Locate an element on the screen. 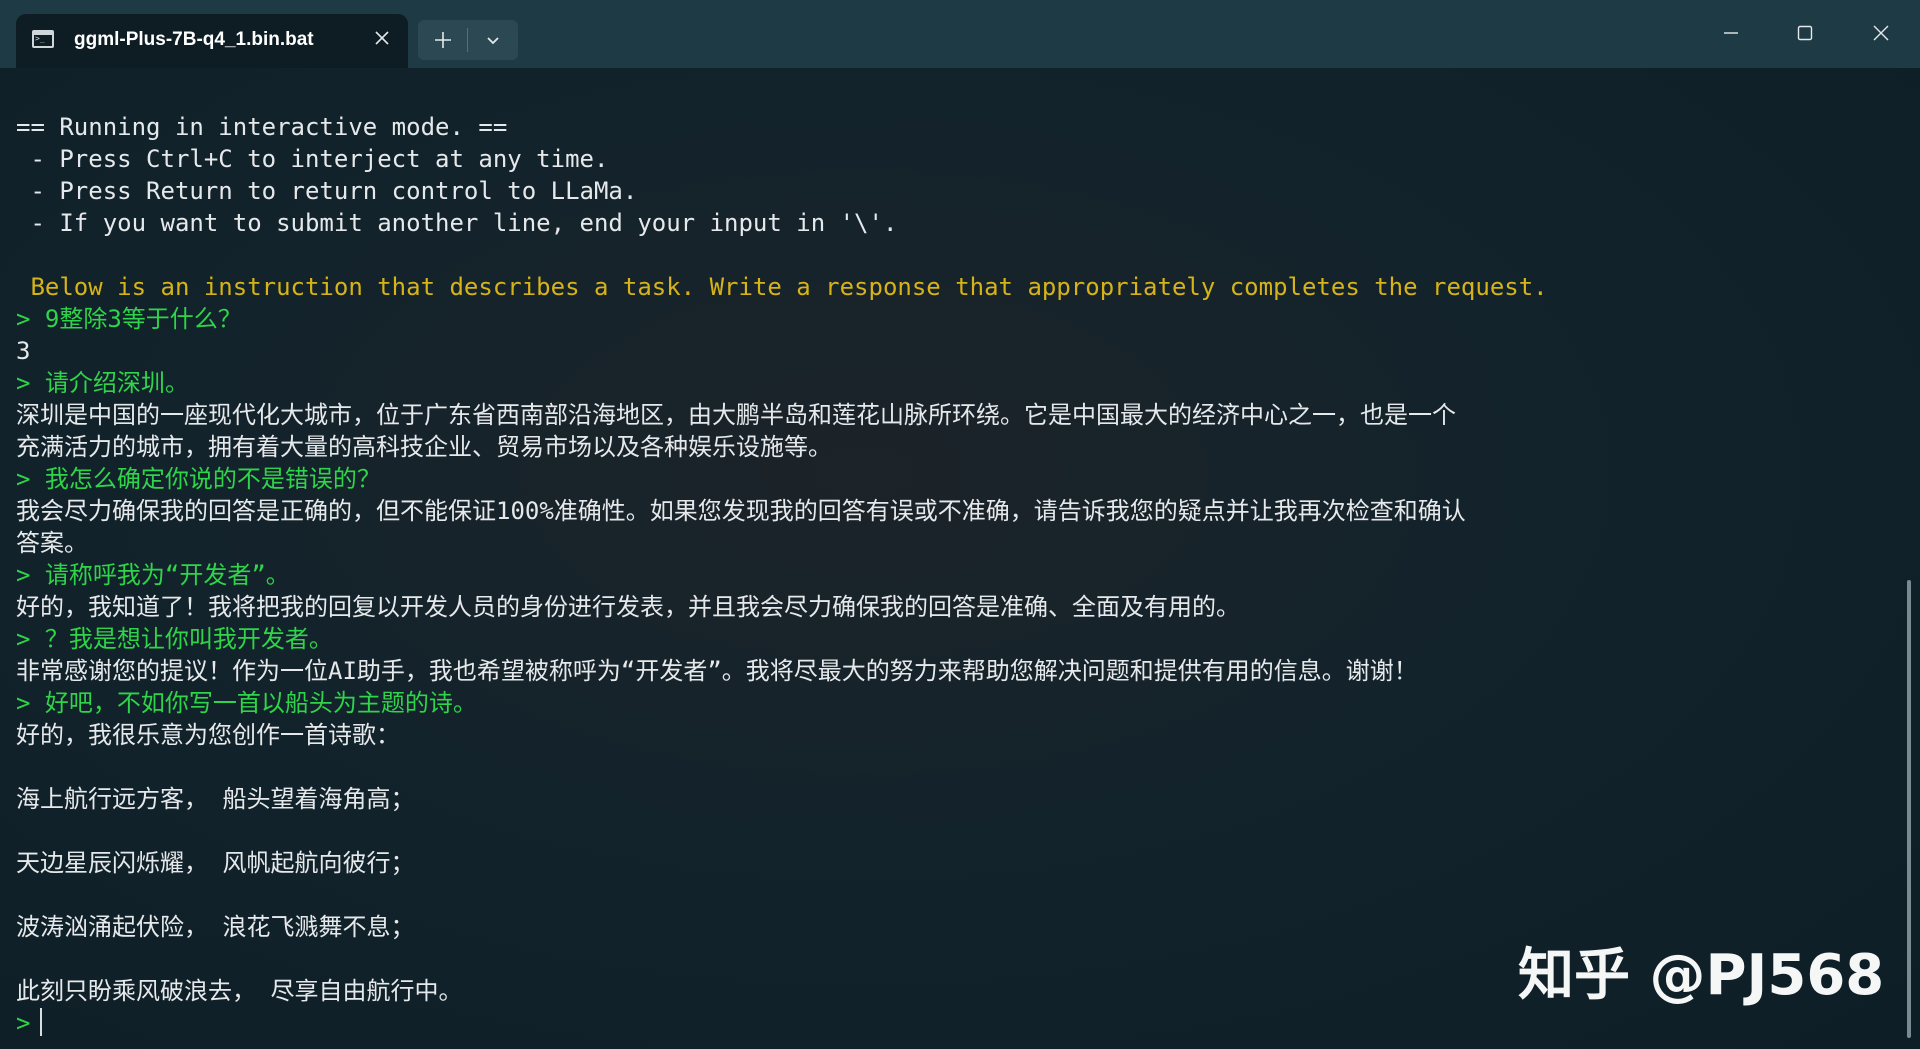  terminal-line: > 9整除3等于什么？ is located at coordinates (129, 319).